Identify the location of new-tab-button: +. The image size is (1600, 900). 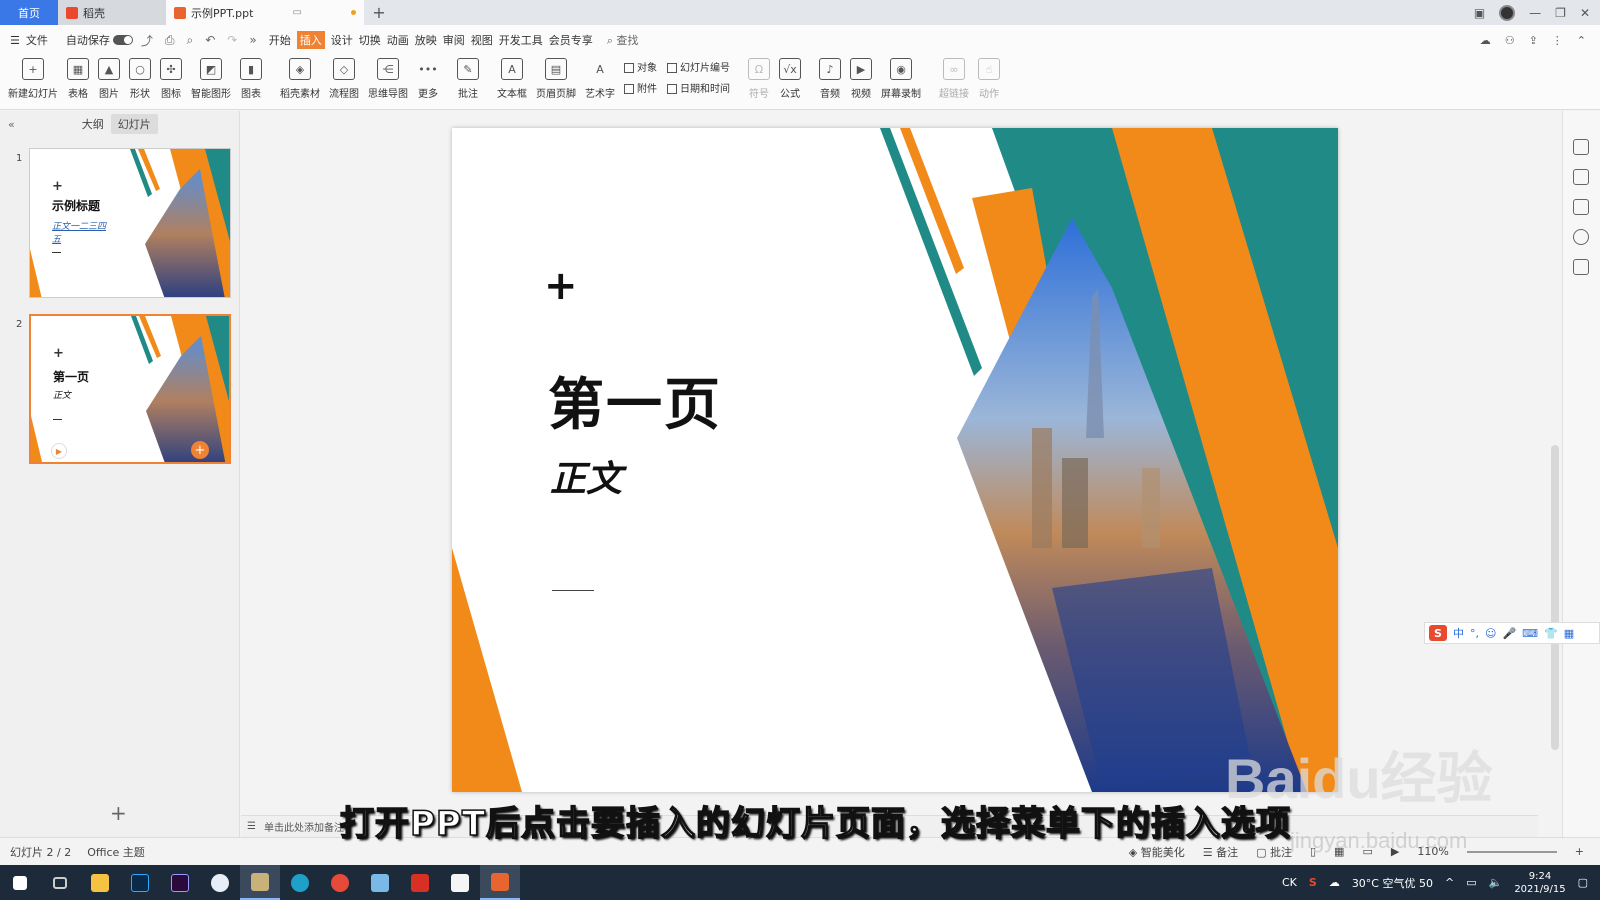
(379, 12).